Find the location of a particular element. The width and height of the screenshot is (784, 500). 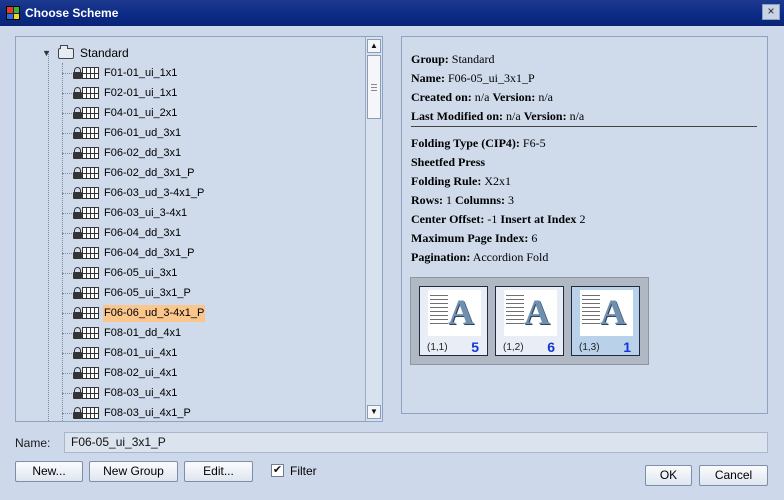

info-press: Sheetfed Press is located at coordinates (448, 162).